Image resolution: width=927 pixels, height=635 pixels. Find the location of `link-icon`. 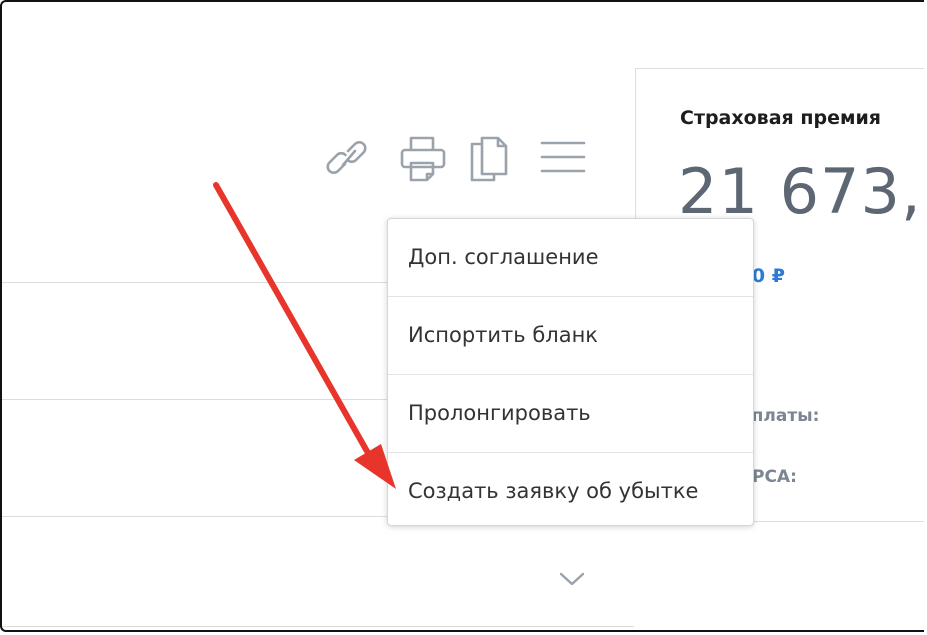

link-icon is located at coordinates (349, 159).